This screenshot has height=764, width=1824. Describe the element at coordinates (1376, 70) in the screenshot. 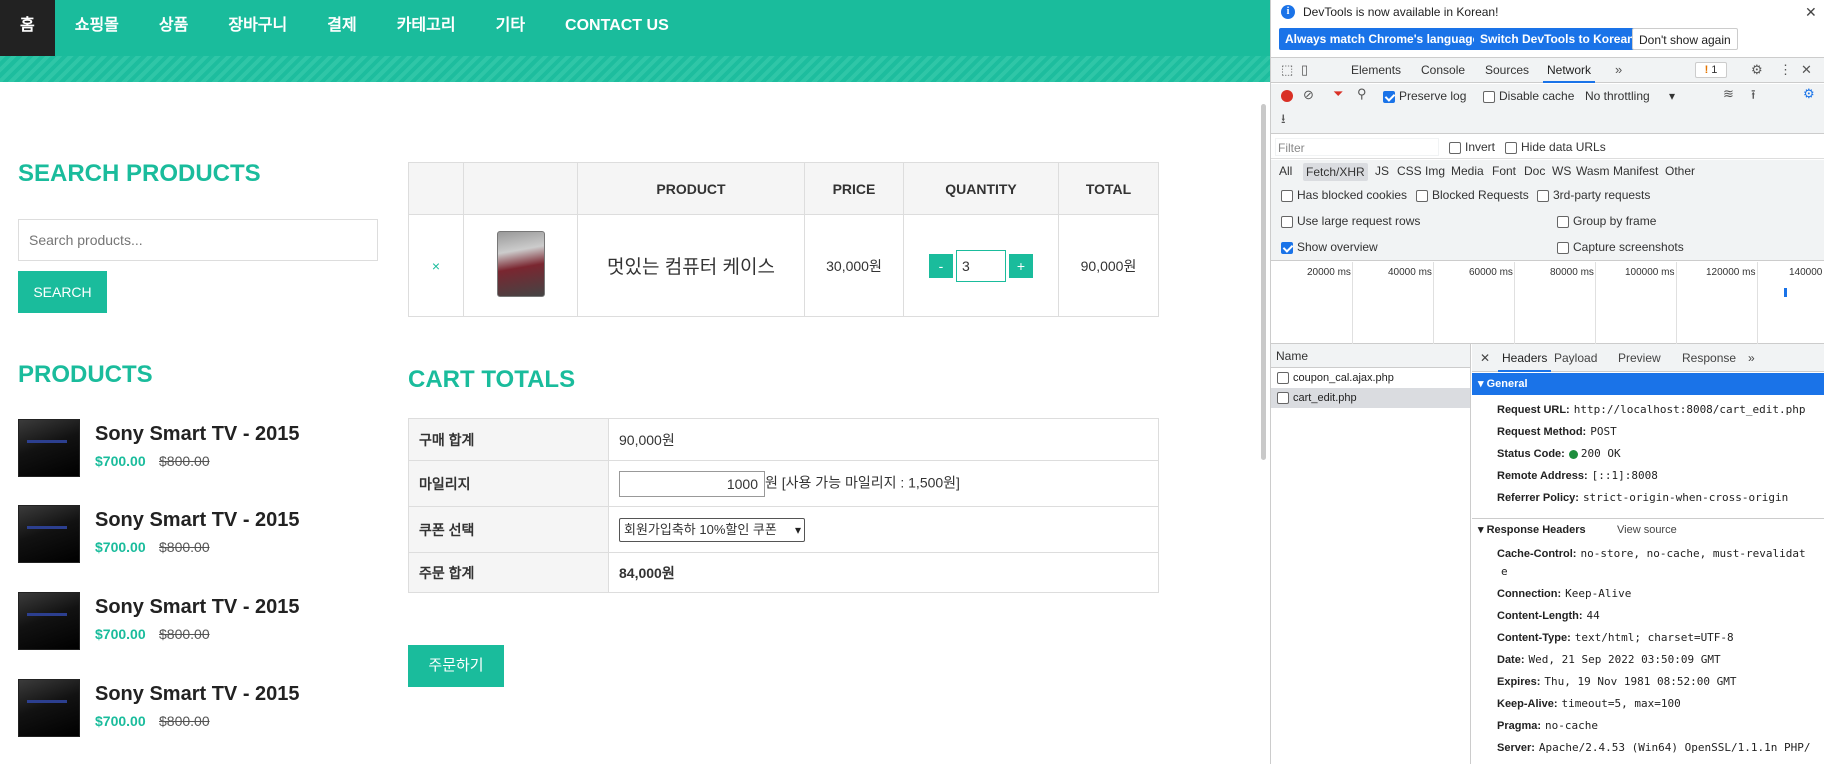

I see `tab-elements: Elements` at that location.